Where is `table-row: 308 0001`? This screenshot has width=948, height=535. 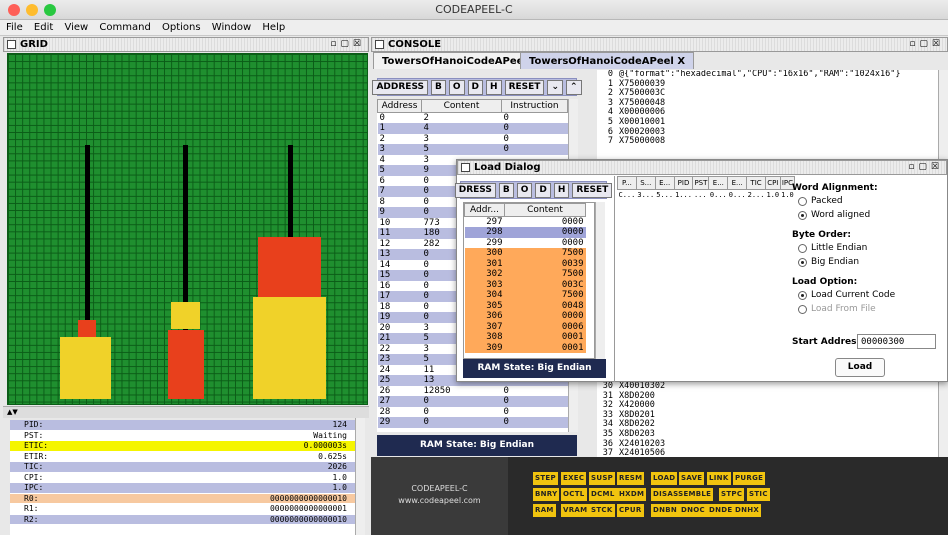 table-row: 308 0001 is located at coordinates (525, 337).